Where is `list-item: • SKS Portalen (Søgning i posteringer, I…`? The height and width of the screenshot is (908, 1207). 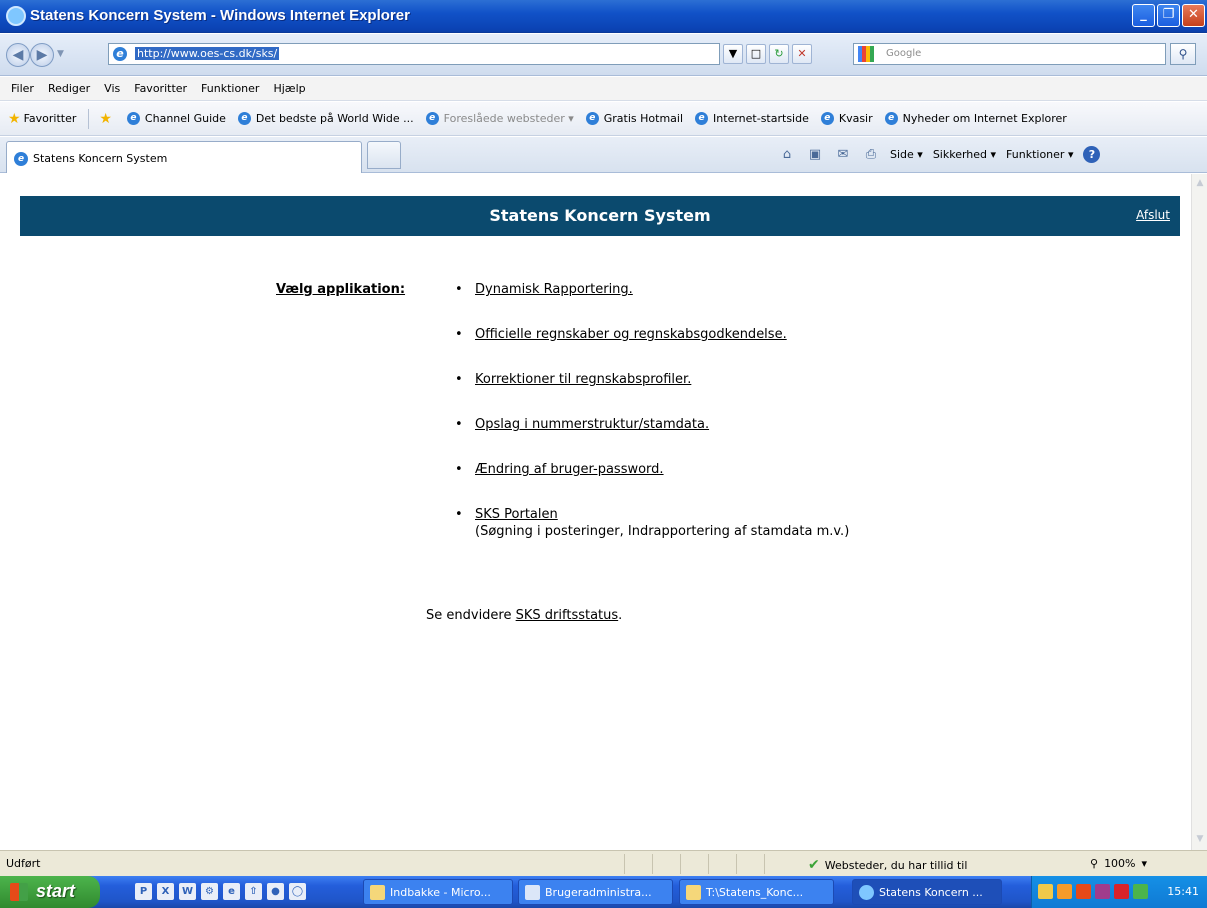
list-item: • SKS Portalen (Søgning i posteringer, I… is located at coordinates (652, 529).